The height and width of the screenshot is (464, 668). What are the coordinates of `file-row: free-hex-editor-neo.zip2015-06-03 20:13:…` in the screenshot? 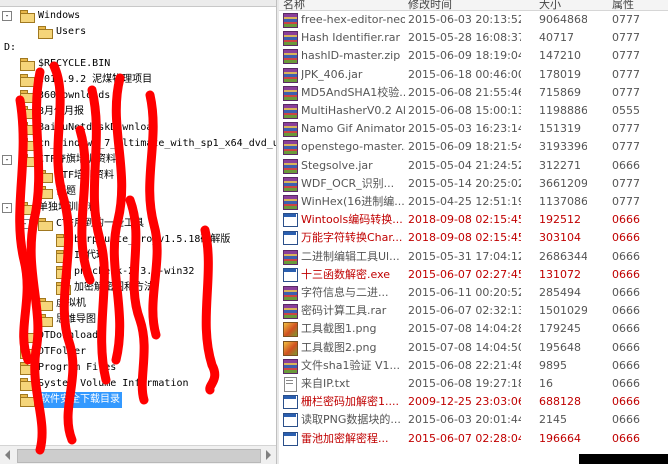 It's located at (473, 19).